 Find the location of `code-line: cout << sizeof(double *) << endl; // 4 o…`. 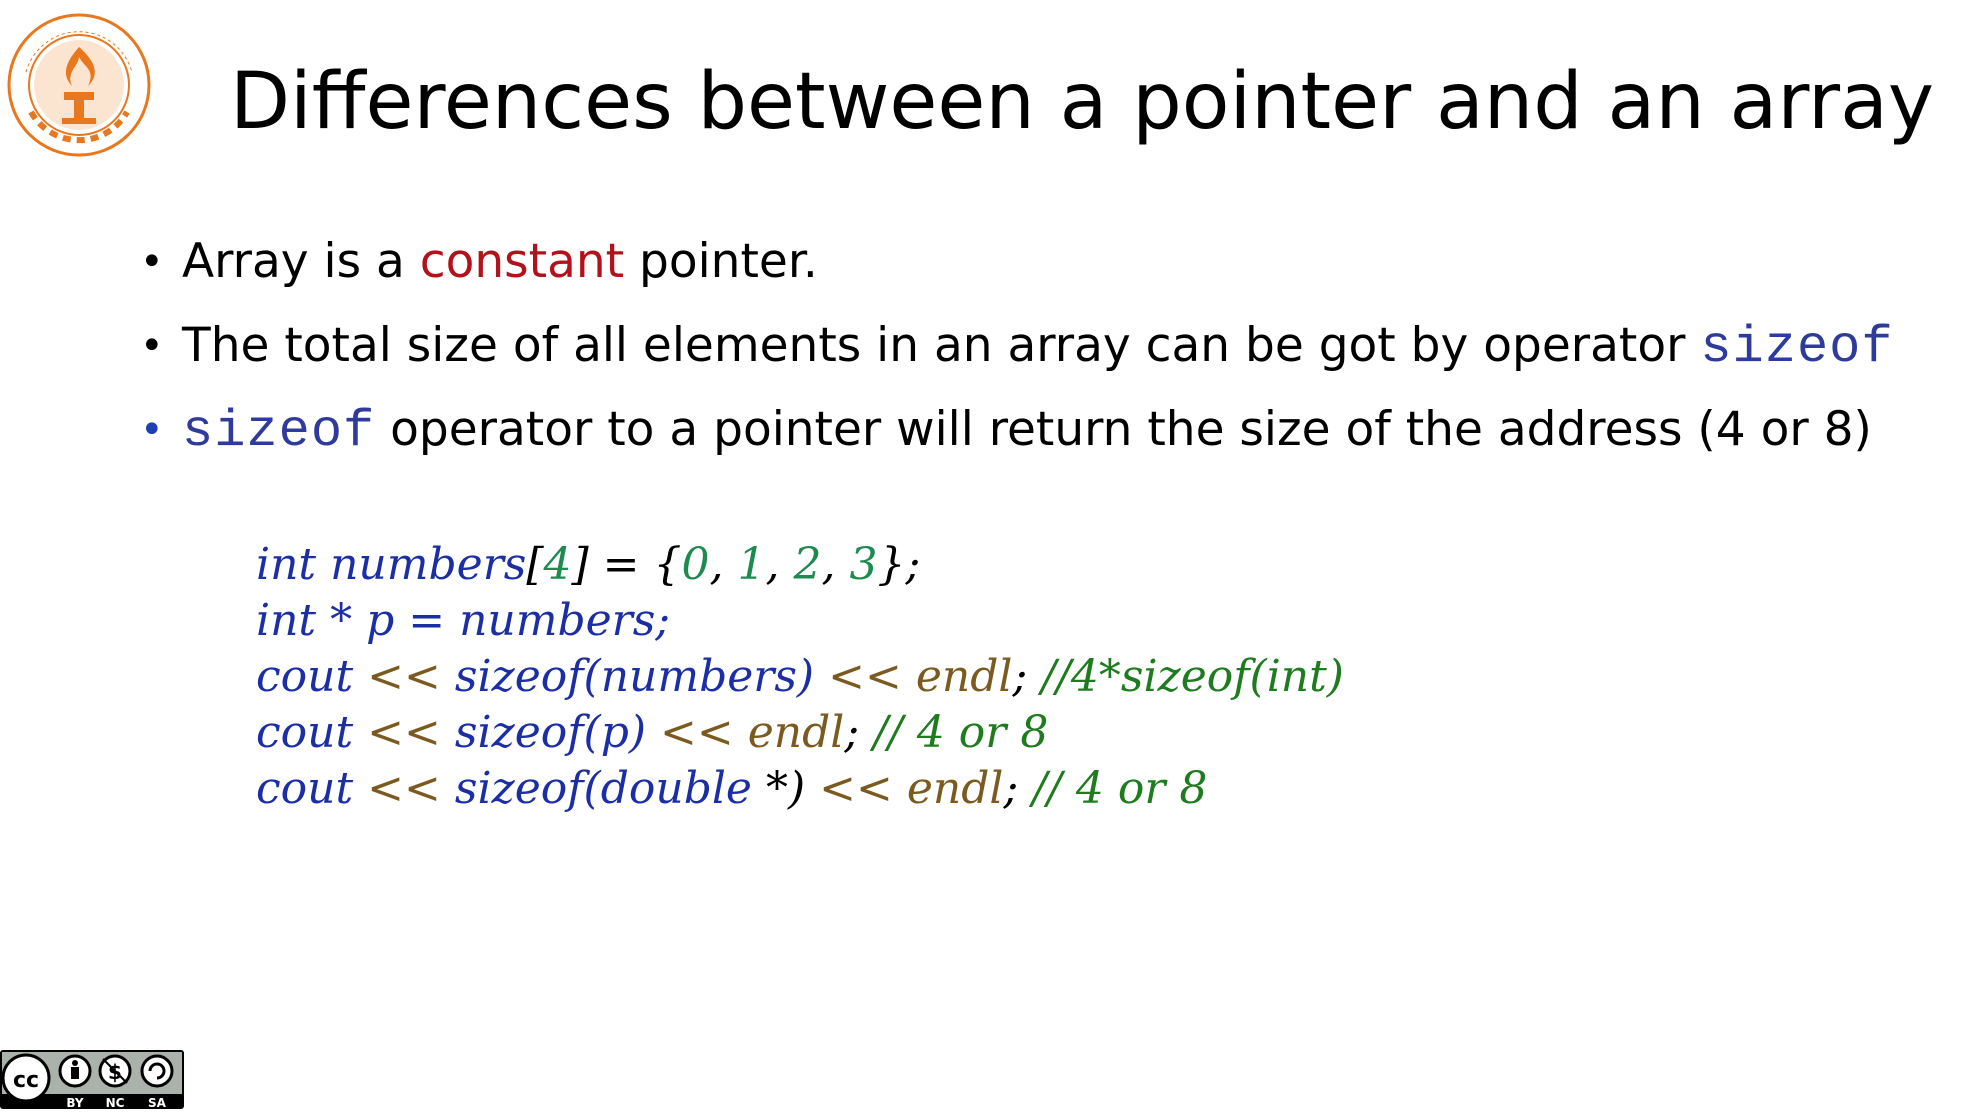

code-line: cout << sizeof(double *) << endl; // 4 o… is located at coordinates (800, 789).